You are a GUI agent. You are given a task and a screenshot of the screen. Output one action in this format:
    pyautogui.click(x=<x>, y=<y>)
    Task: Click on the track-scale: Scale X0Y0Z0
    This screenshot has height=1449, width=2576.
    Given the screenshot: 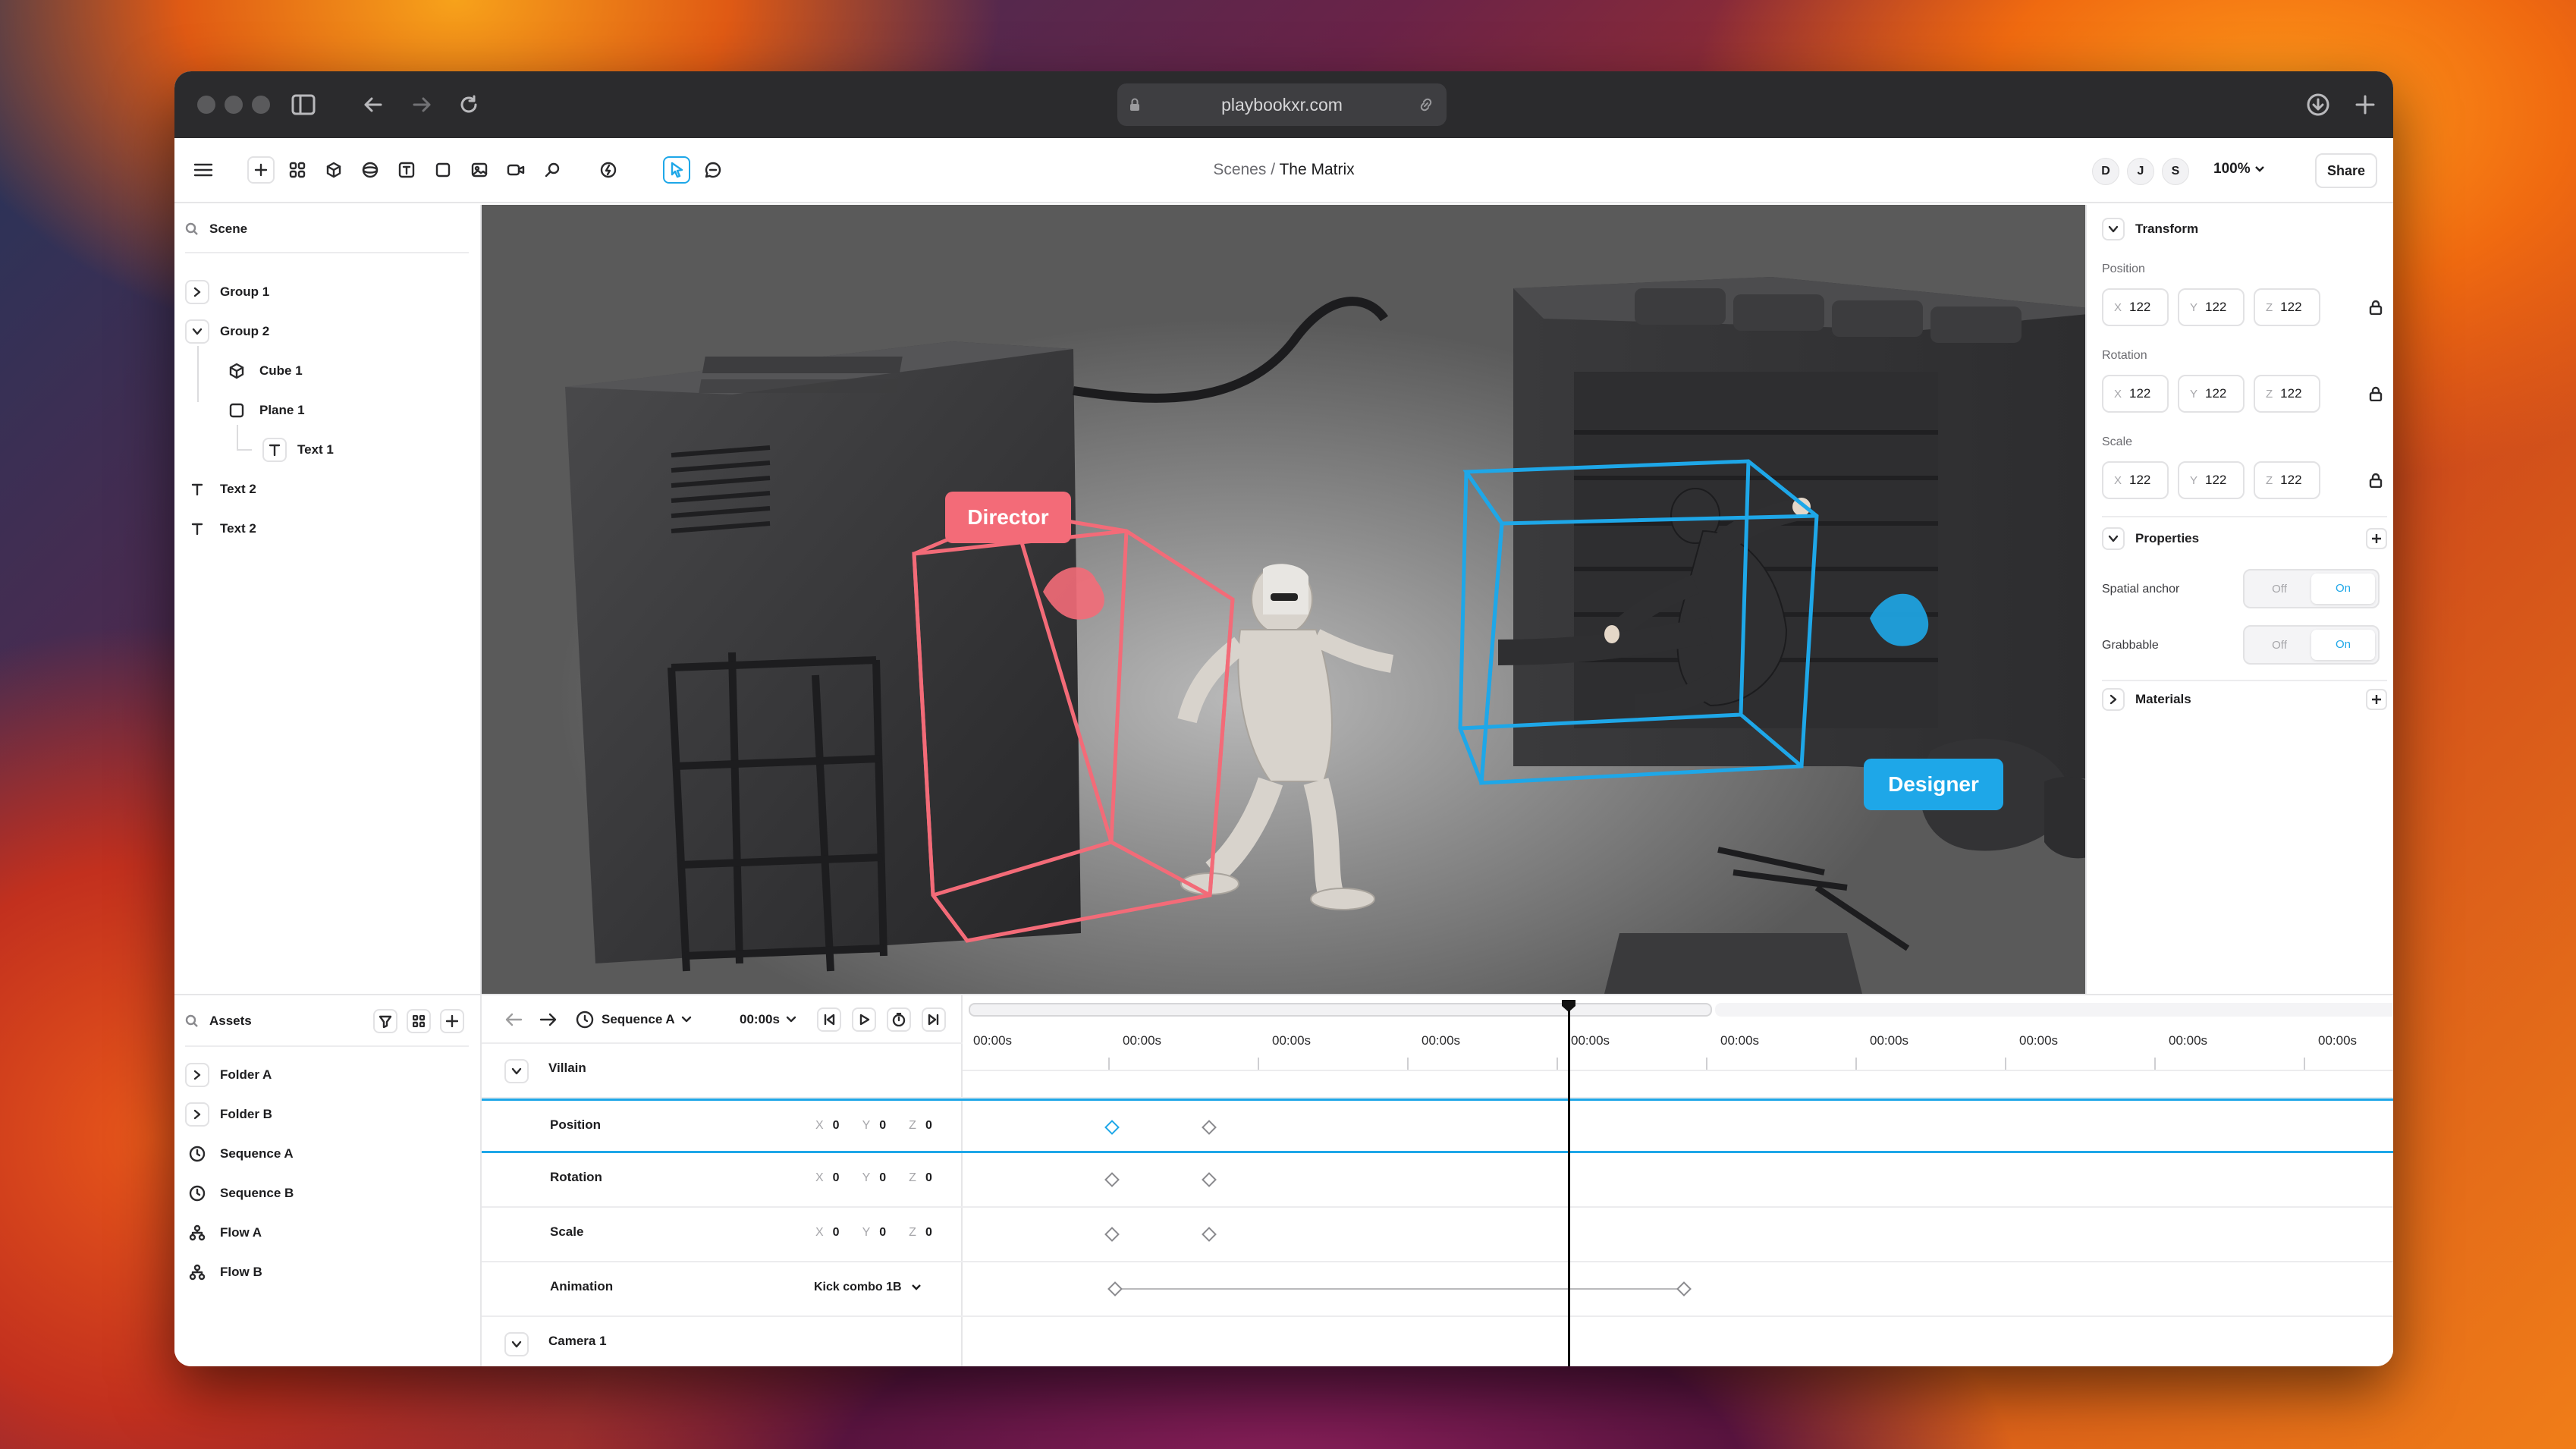 What is the action you would take?
    pyautogui.click(x=1437, y=1235)
    